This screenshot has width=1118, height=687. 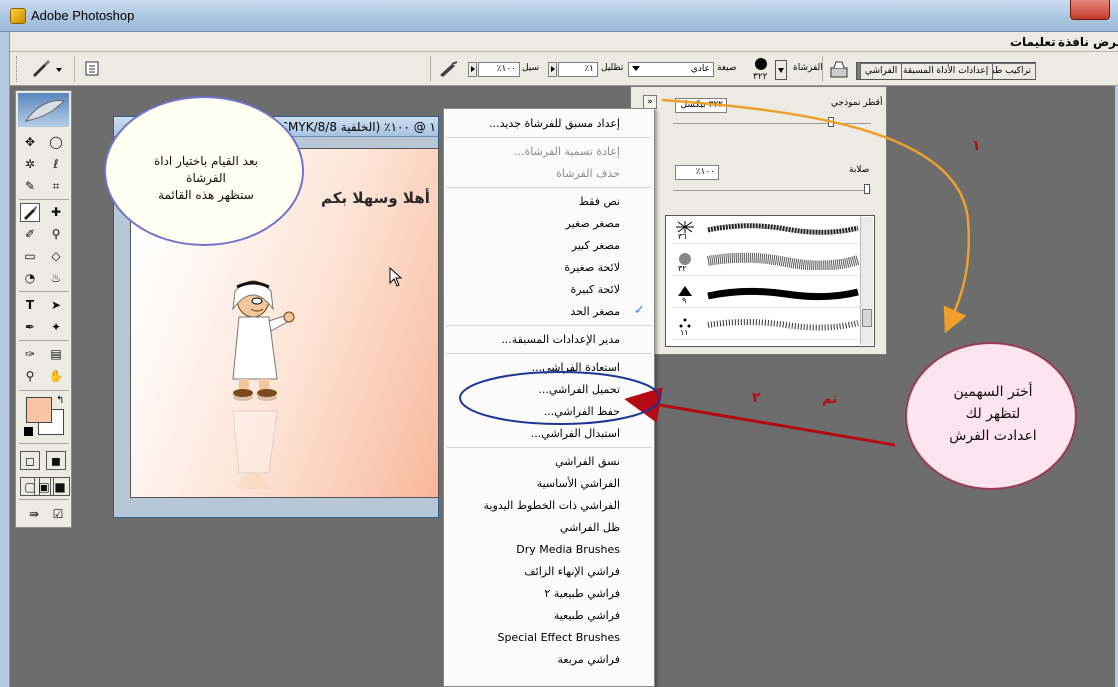 I want to click on callout-left-line-1: بعد القيام باختيار اداة, so click(x=206, y=161).